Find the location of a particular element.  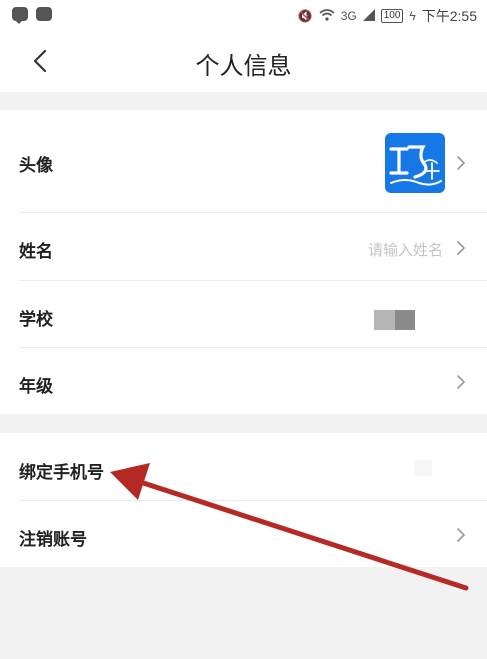

cancel-account-label: 注销账号 is located at coordinates (53, 539).